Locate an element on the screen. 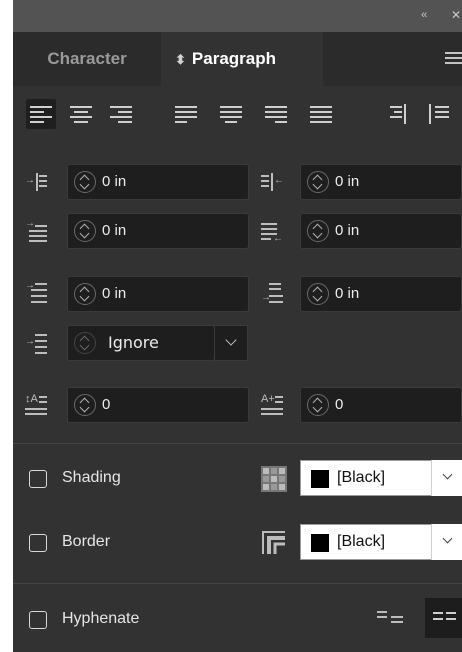 The image size is (462, 652). single-line-composer-icon is located at coordinates (393, 617).